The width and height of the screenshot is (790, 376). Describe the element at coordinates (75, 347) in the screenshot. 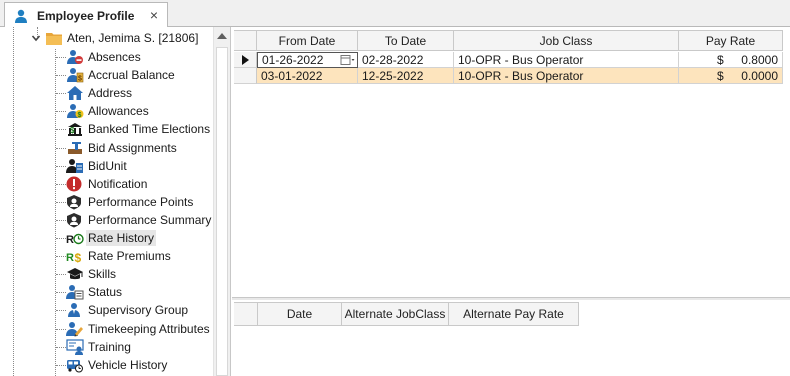

I see `training-icon` at that location.